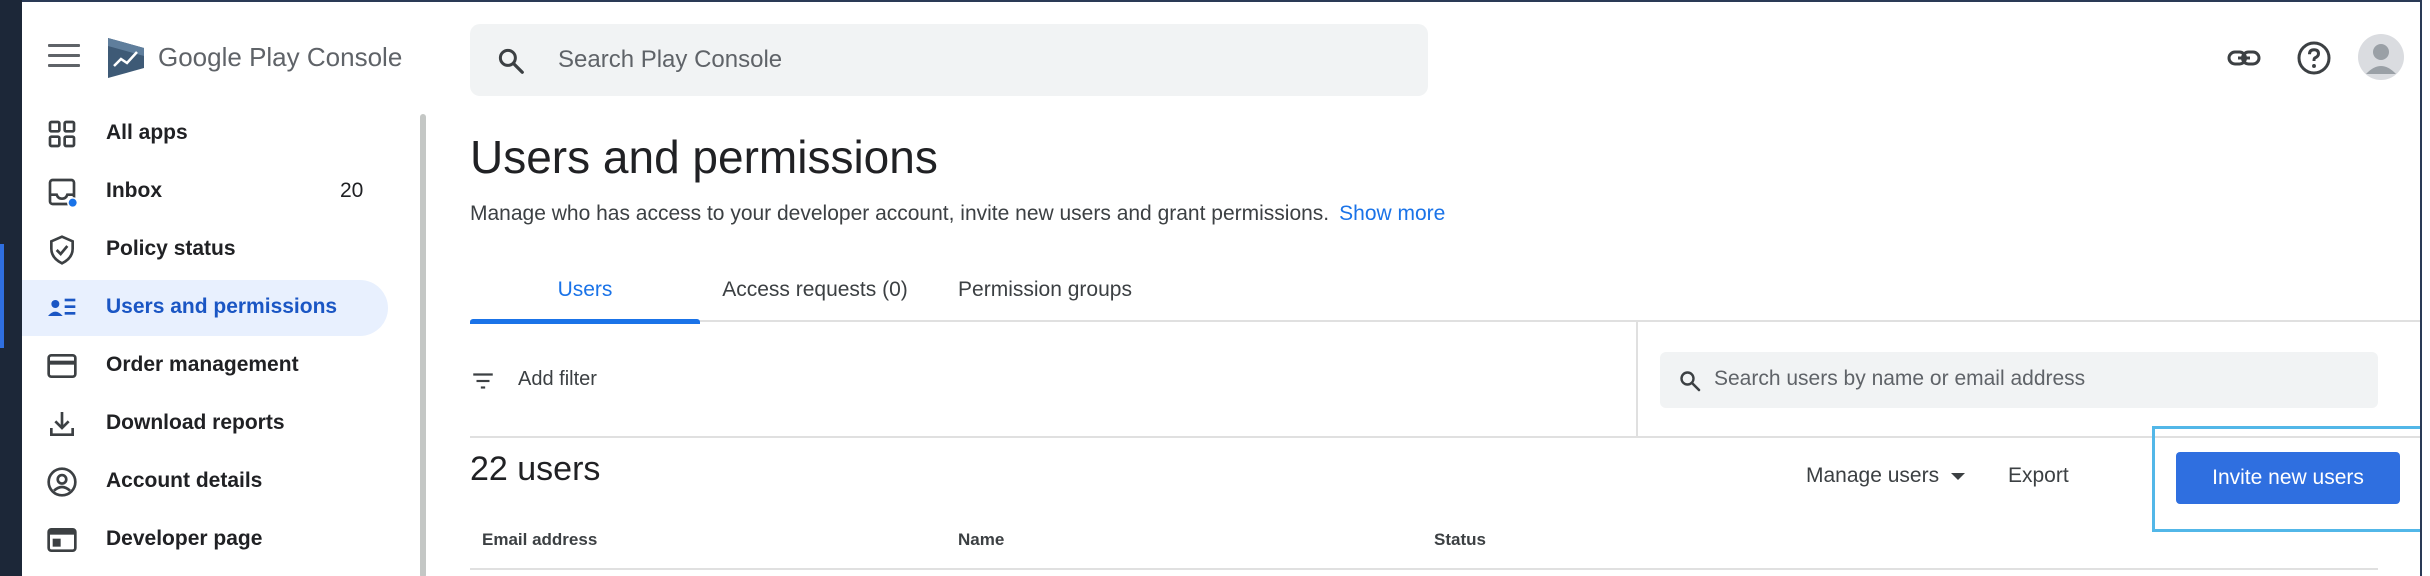 Image resolution: width=2430 pixels, height=576 pixels. What do you see at coordinates (1392, 213) in the screenshot?
I see `show-more-link: Show more` at bounding box center [1392, 213].